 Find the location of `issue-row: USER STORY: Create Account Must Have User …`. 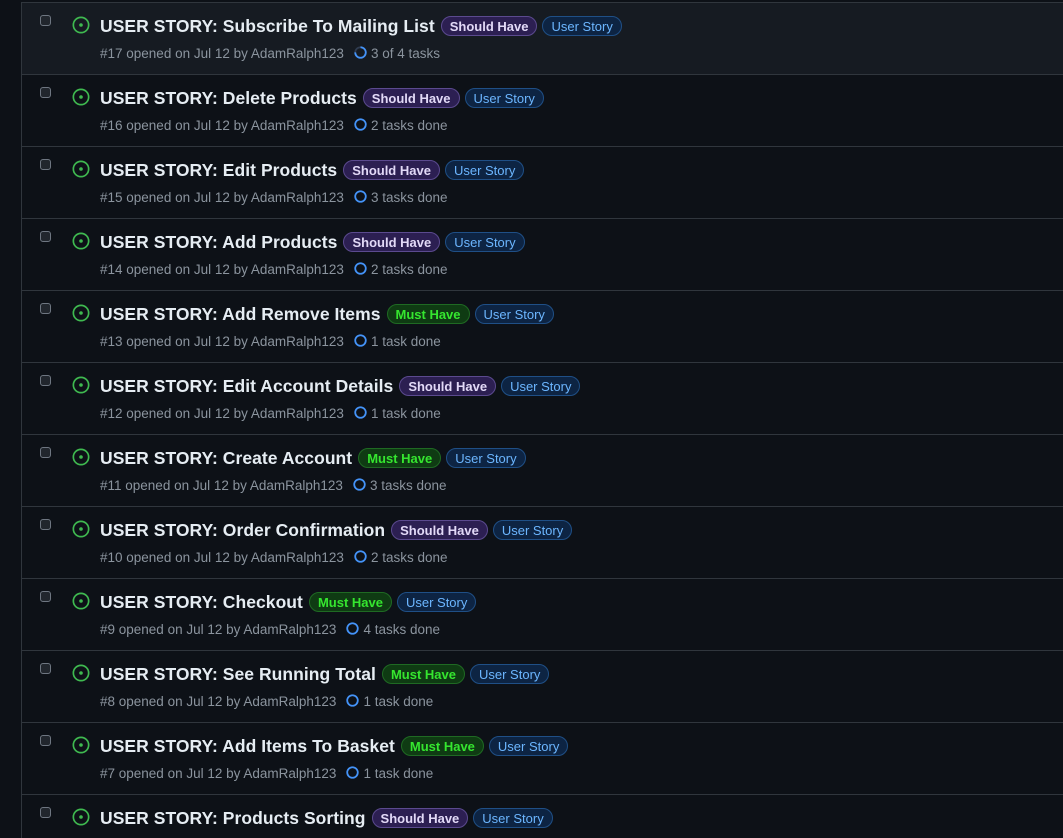

issue-row: USER STORY: Create Account Must Have User … is located at coordinates (542, 471).